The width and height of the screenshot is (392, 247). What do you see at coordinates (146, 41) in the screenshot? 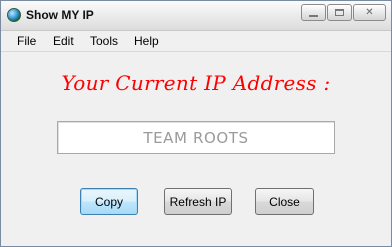
I see `menu-help: Help` at bounding box center [146, 41].